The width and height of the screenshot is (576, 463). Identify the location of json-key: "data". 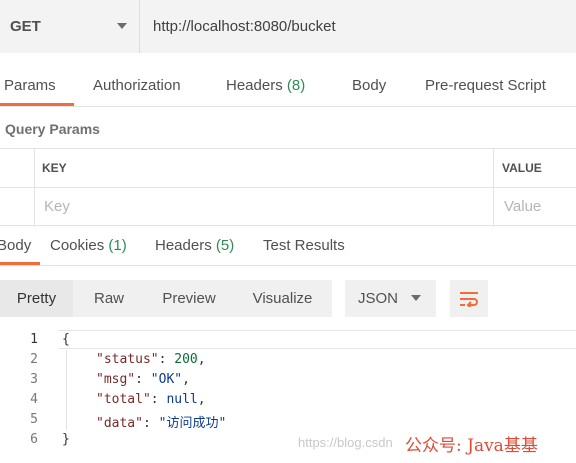
(119, 423).